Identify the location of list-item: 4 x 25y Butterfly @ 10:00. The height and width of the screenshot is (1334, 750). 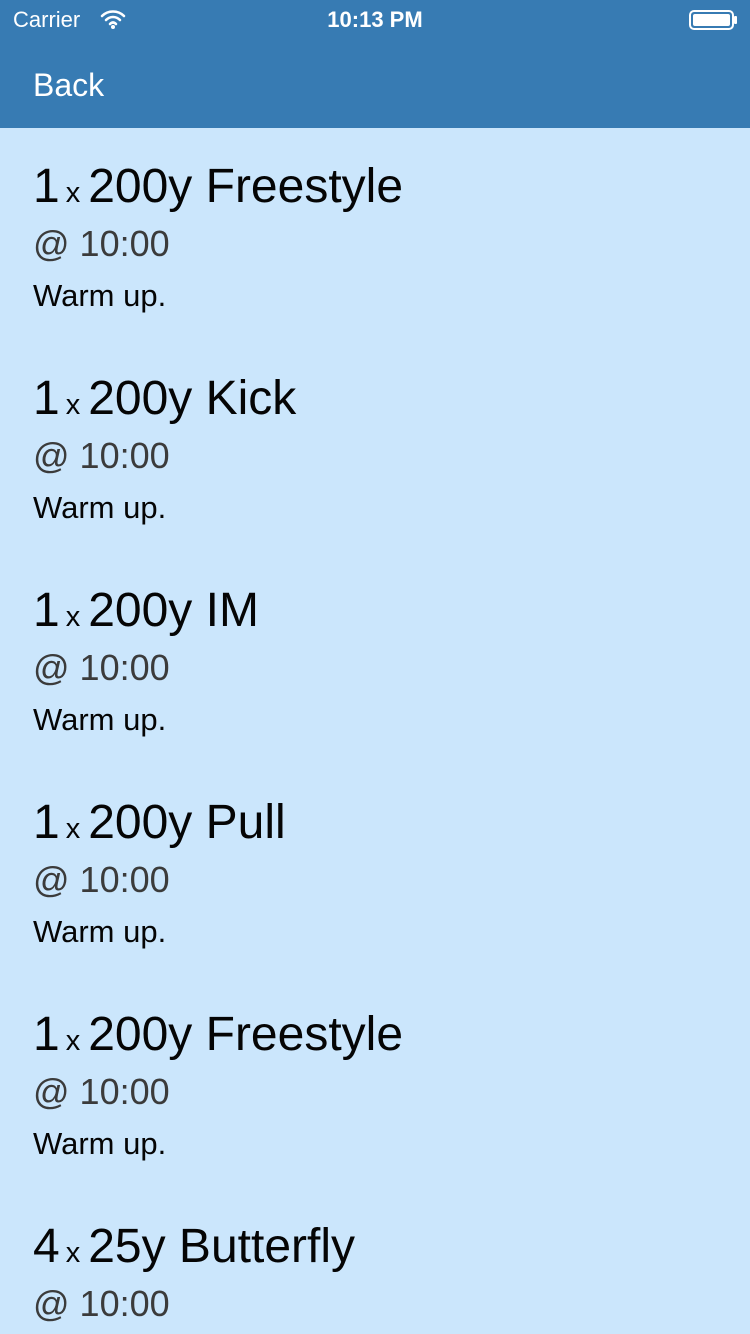
(378, 1261).